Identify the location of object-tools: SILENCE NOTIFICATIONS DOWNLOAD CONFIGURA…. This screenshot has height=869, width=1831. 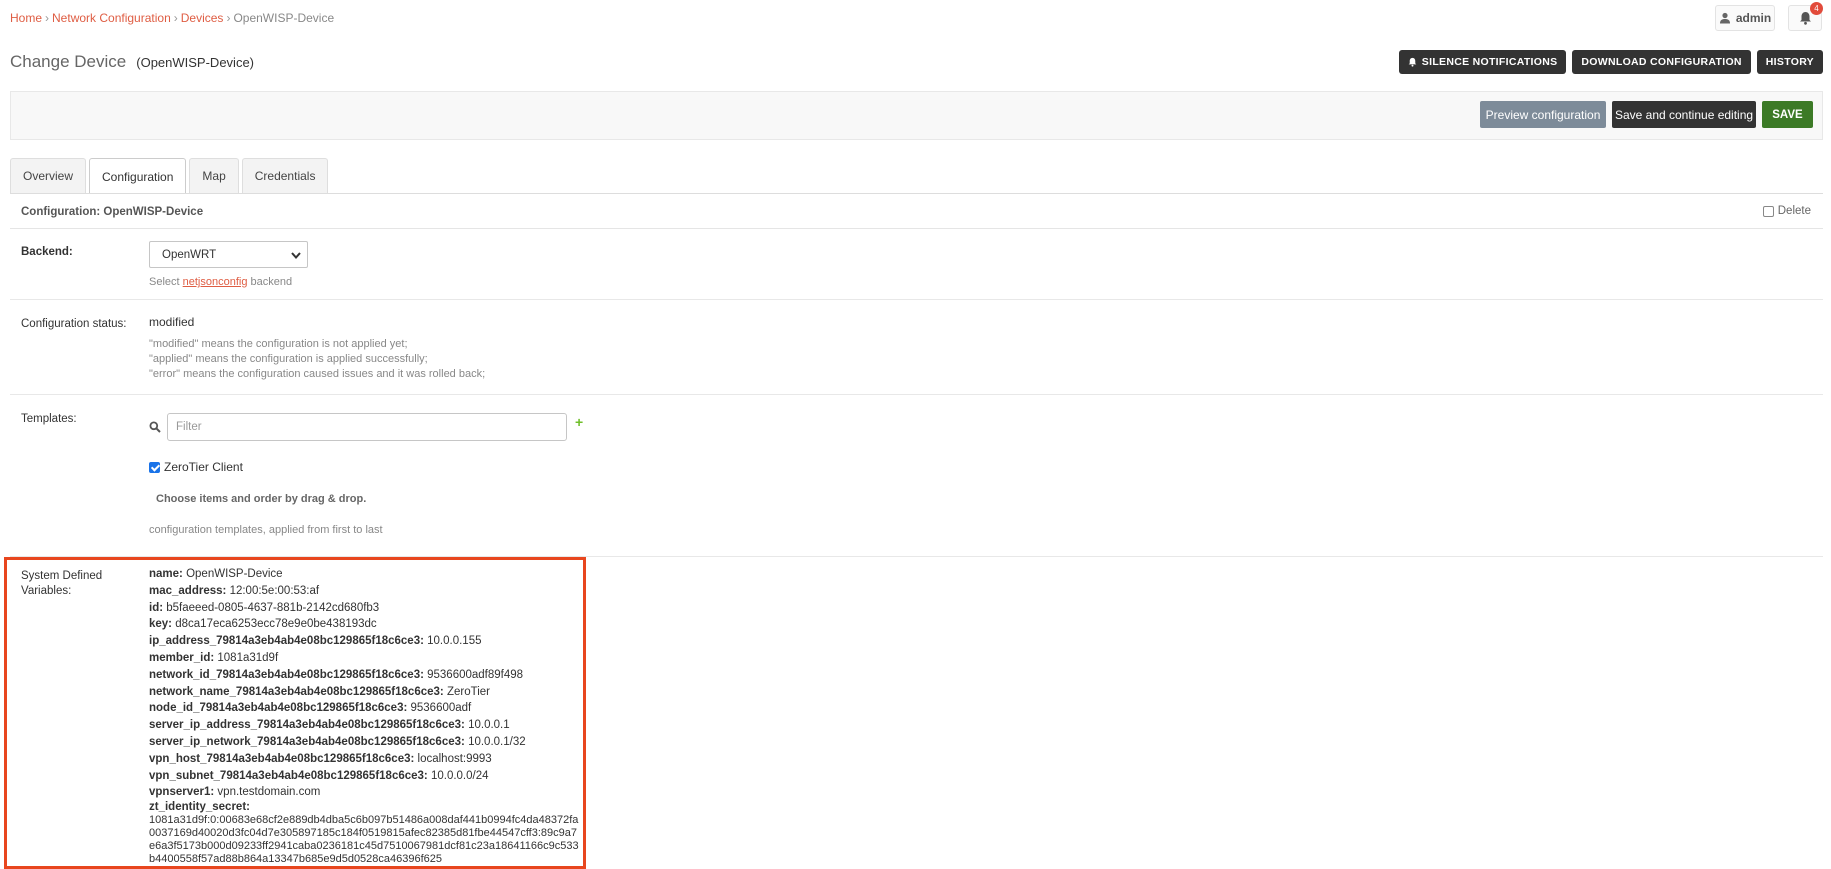
(1610, 62).